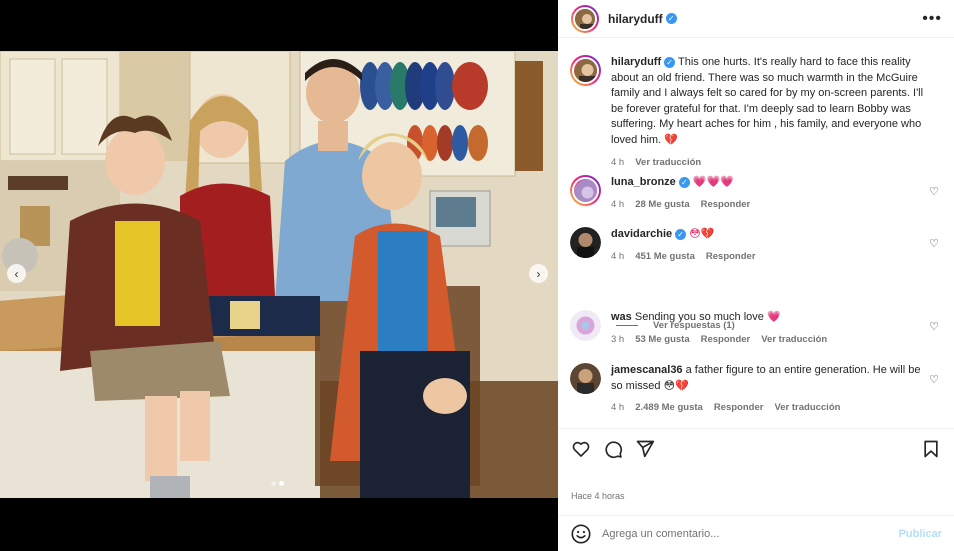 This screenshot has height=551, width=954. I want to click on share-button, so click(645, 449).